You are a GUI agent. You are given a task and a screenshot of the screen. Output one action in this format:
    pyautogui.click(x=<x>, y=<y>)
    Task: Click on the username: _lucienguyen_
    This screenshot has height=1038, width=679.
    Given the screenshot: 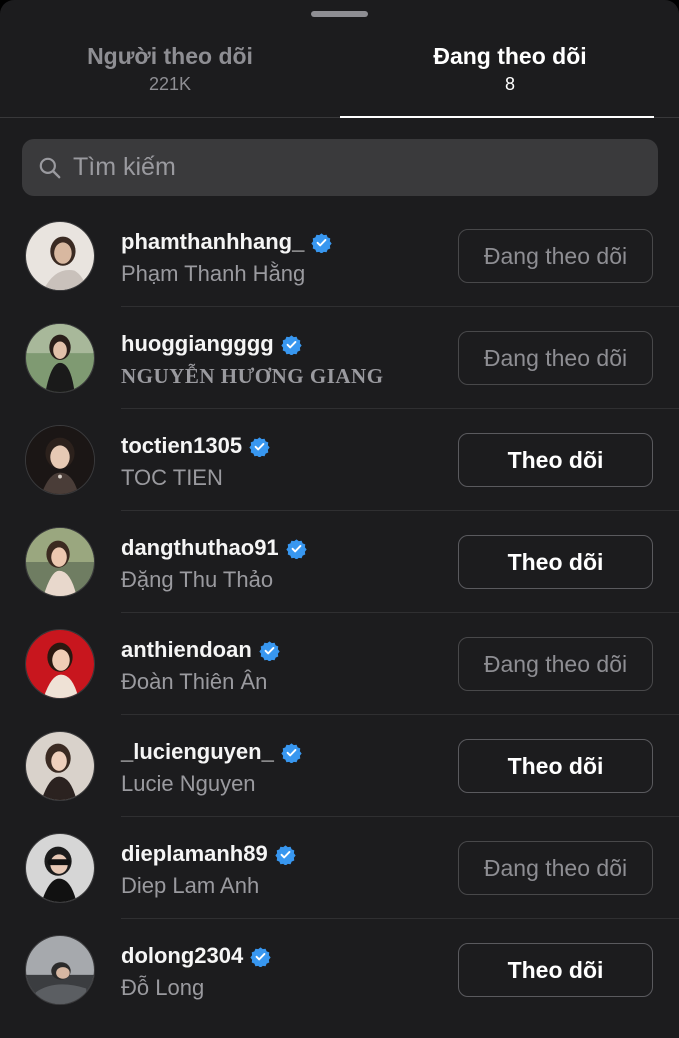 What is the action you would take?
    pyautogui.click(x=211, y=752)
    